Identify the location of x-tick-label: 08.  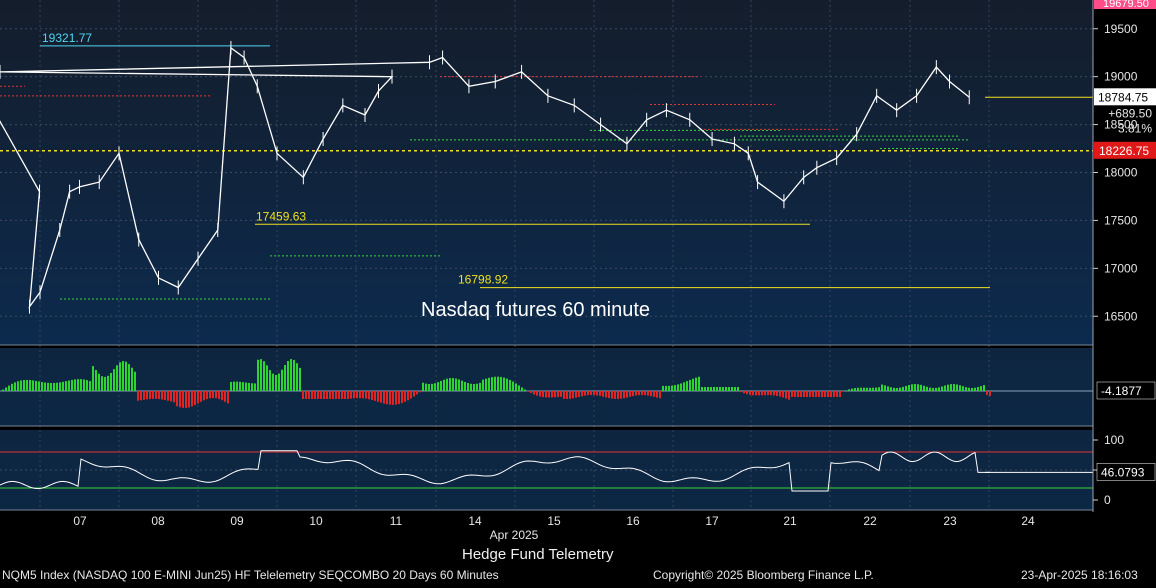
(158, 521).